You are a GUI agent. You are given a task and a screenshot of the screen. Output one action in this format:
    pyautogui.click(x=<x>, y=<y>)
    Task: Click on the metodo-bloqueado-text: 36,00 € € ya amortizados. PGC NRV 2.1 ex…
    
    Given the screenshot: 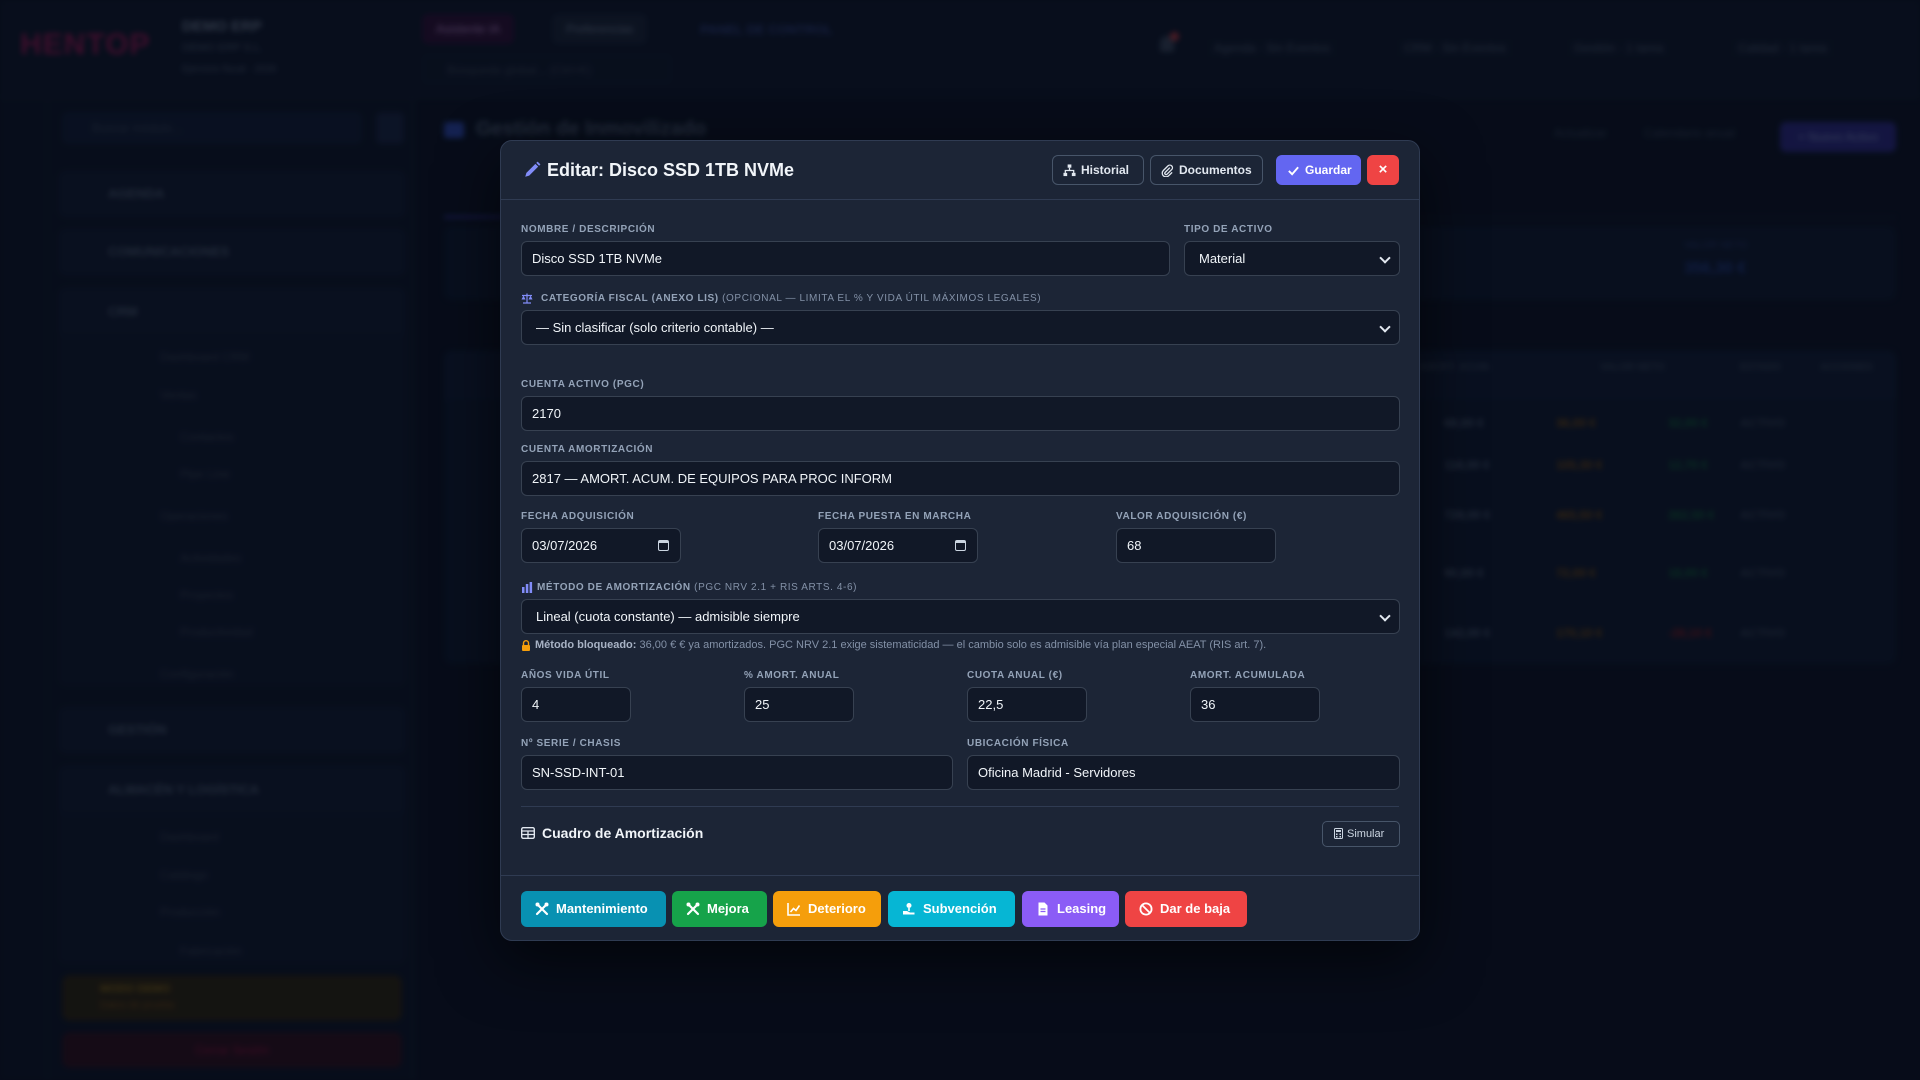 What is the action you would take?
    pyautogui.click(x=953, y=645)
    